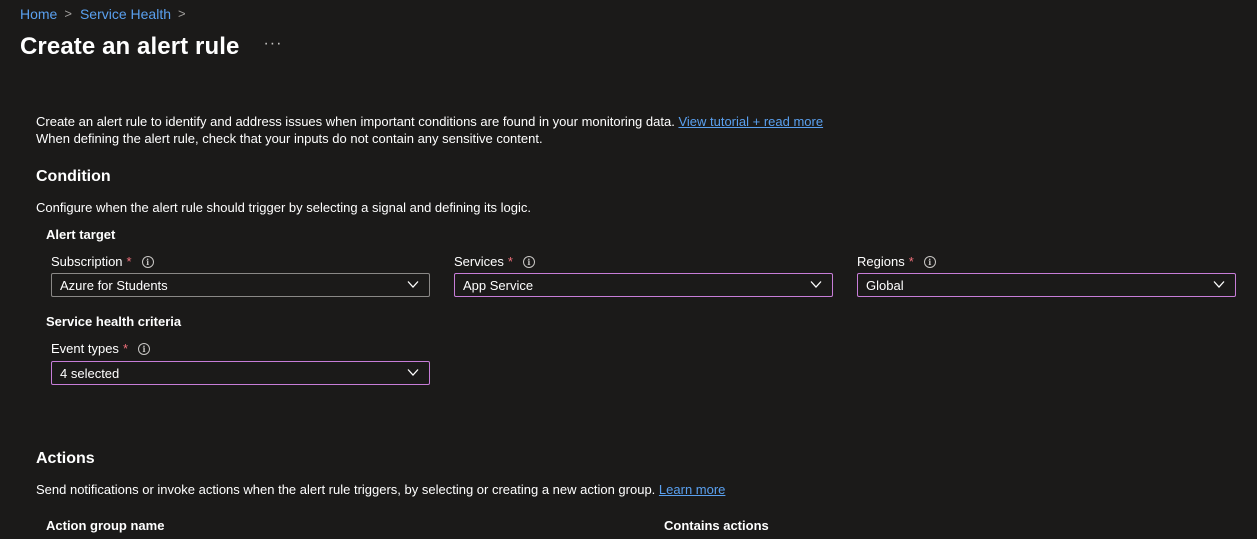 The height and width of the screenshot is (539, 1257). What do you see at coordinates (114, 285) in the screenshot?
I see `subscription-value: Azure for Students` at bounding box center [114, 285].